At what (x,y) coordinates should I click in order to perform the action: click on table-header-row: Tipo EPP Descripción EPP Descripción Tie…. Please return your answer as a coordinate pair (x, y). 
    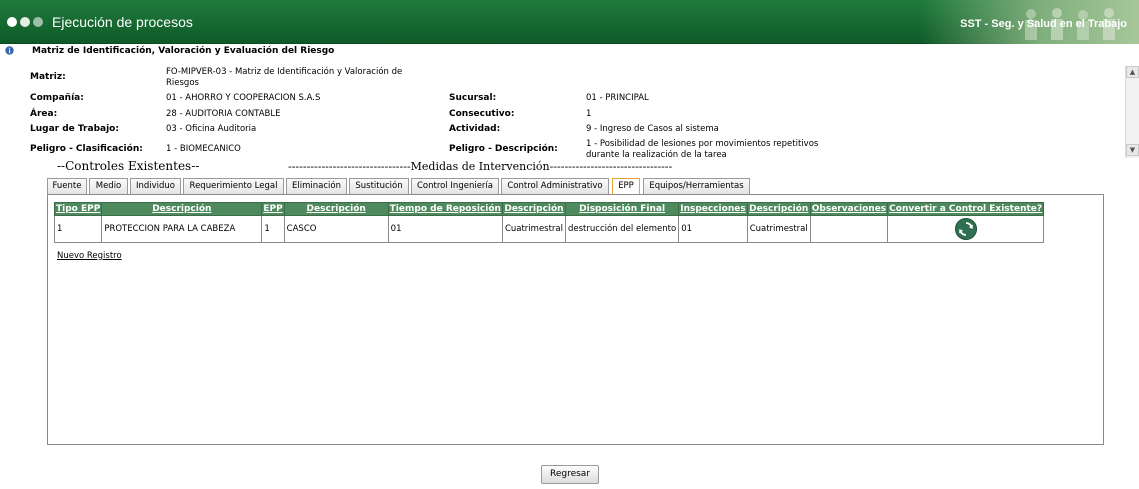
    Looking at the image, I should click on (549, 209).